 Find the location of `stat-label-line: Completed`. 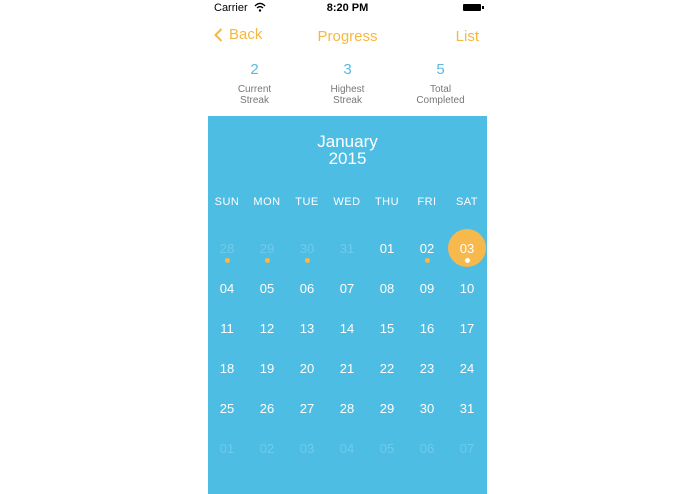

stat-label-line: Completed is located at coordinates (440, 100).